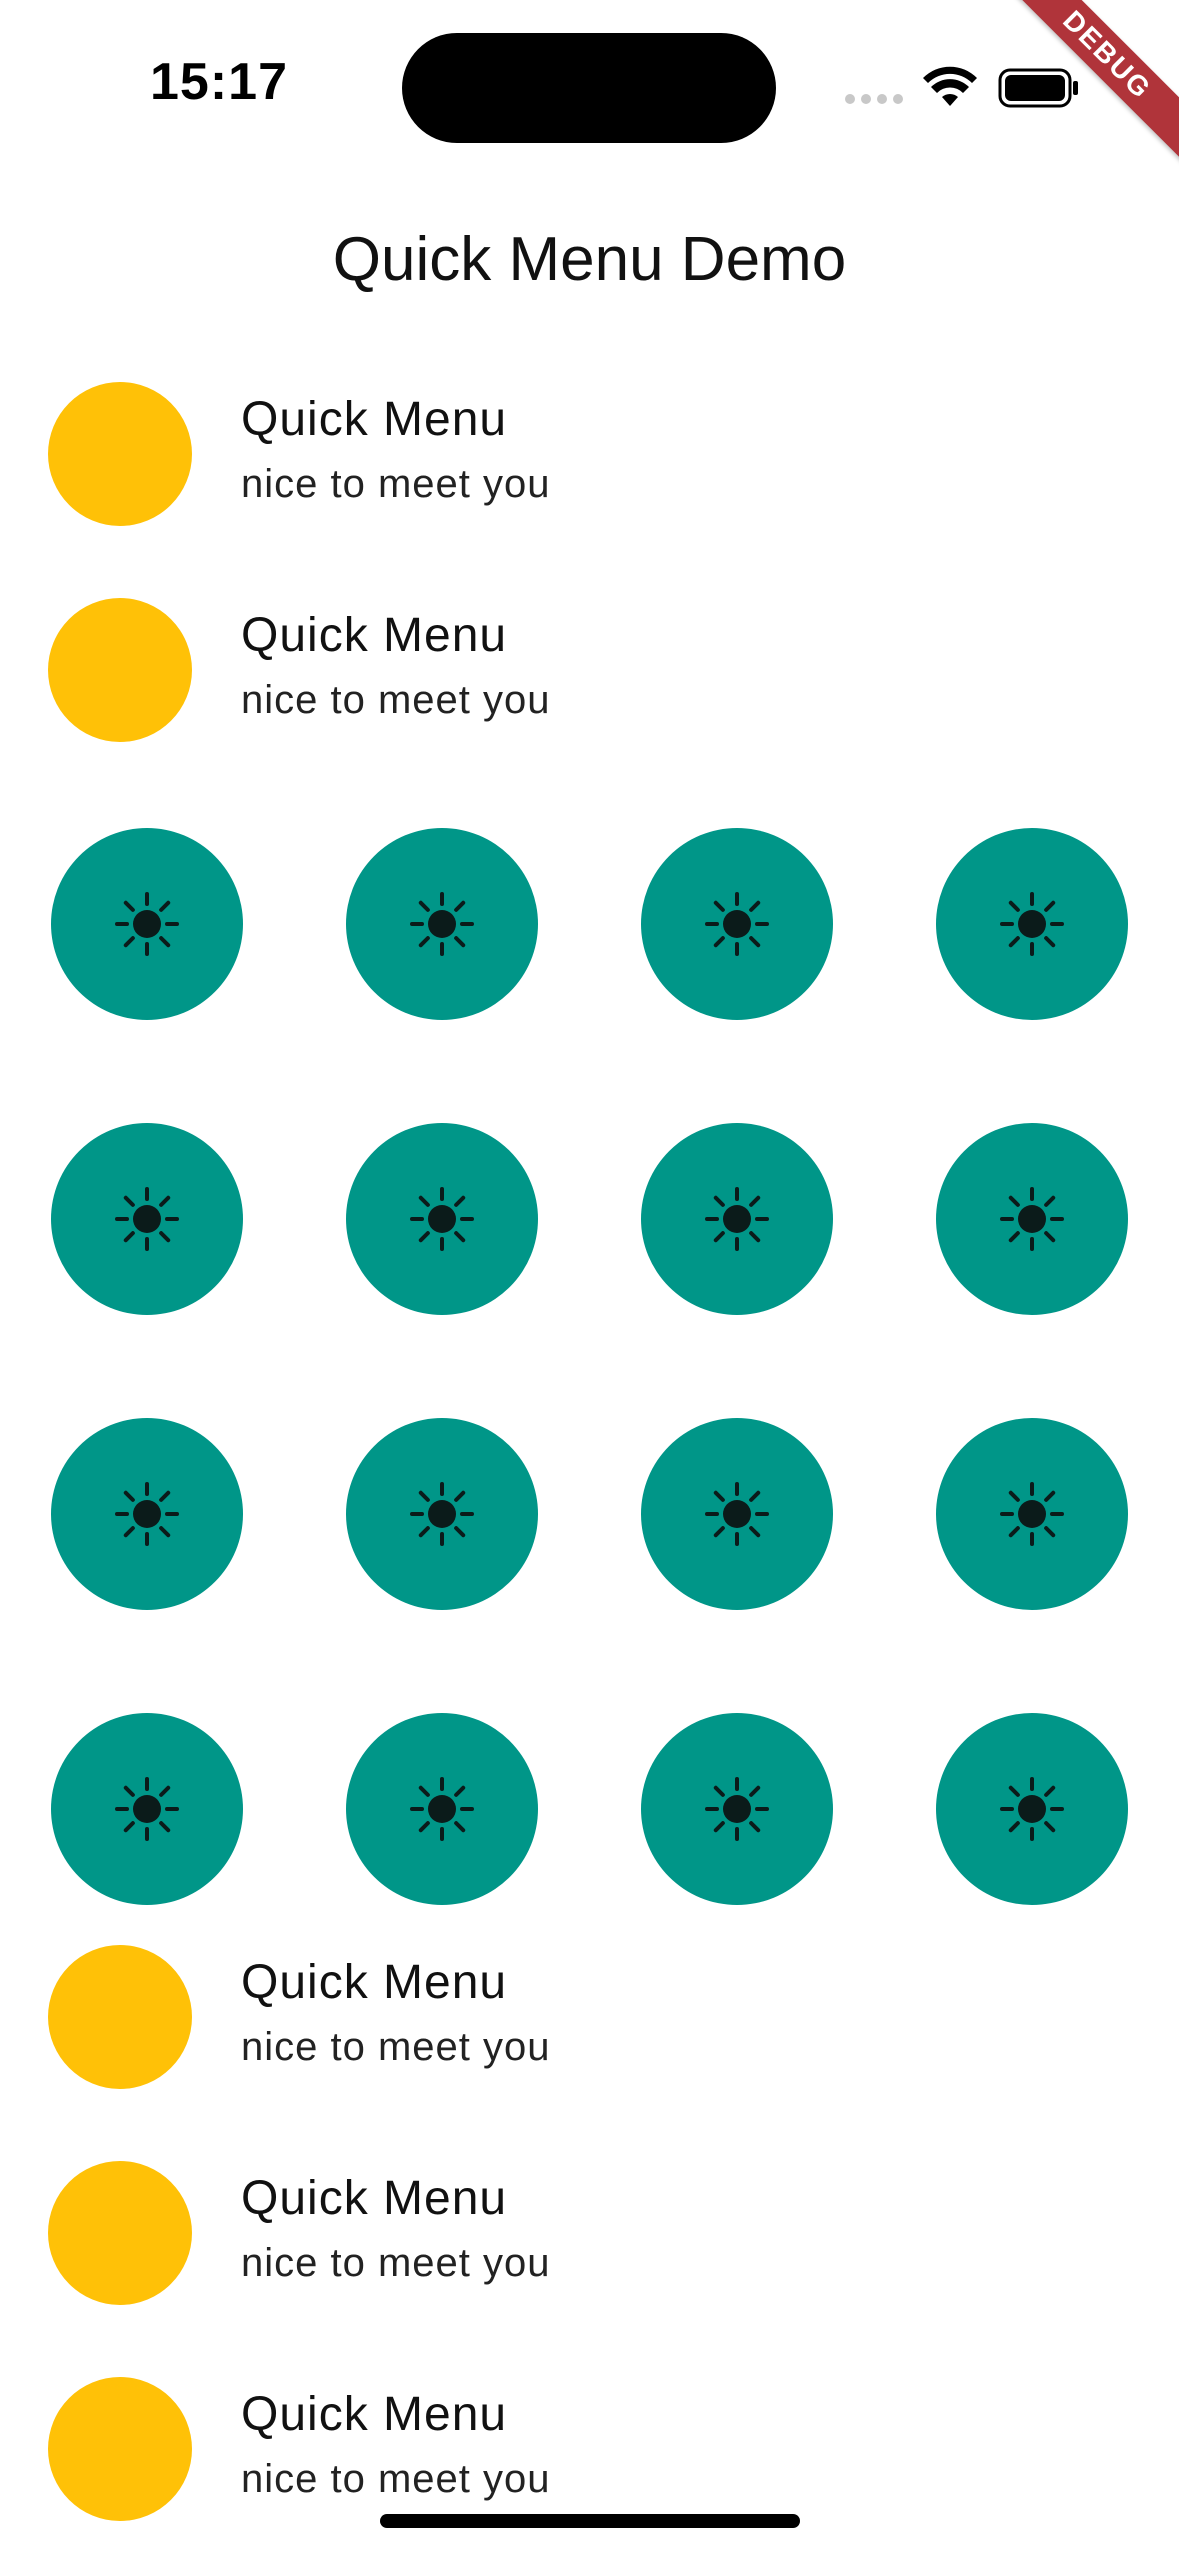 The image size is (1179, 2556). I want to click on status-time: 15:17, so click(219, 82).